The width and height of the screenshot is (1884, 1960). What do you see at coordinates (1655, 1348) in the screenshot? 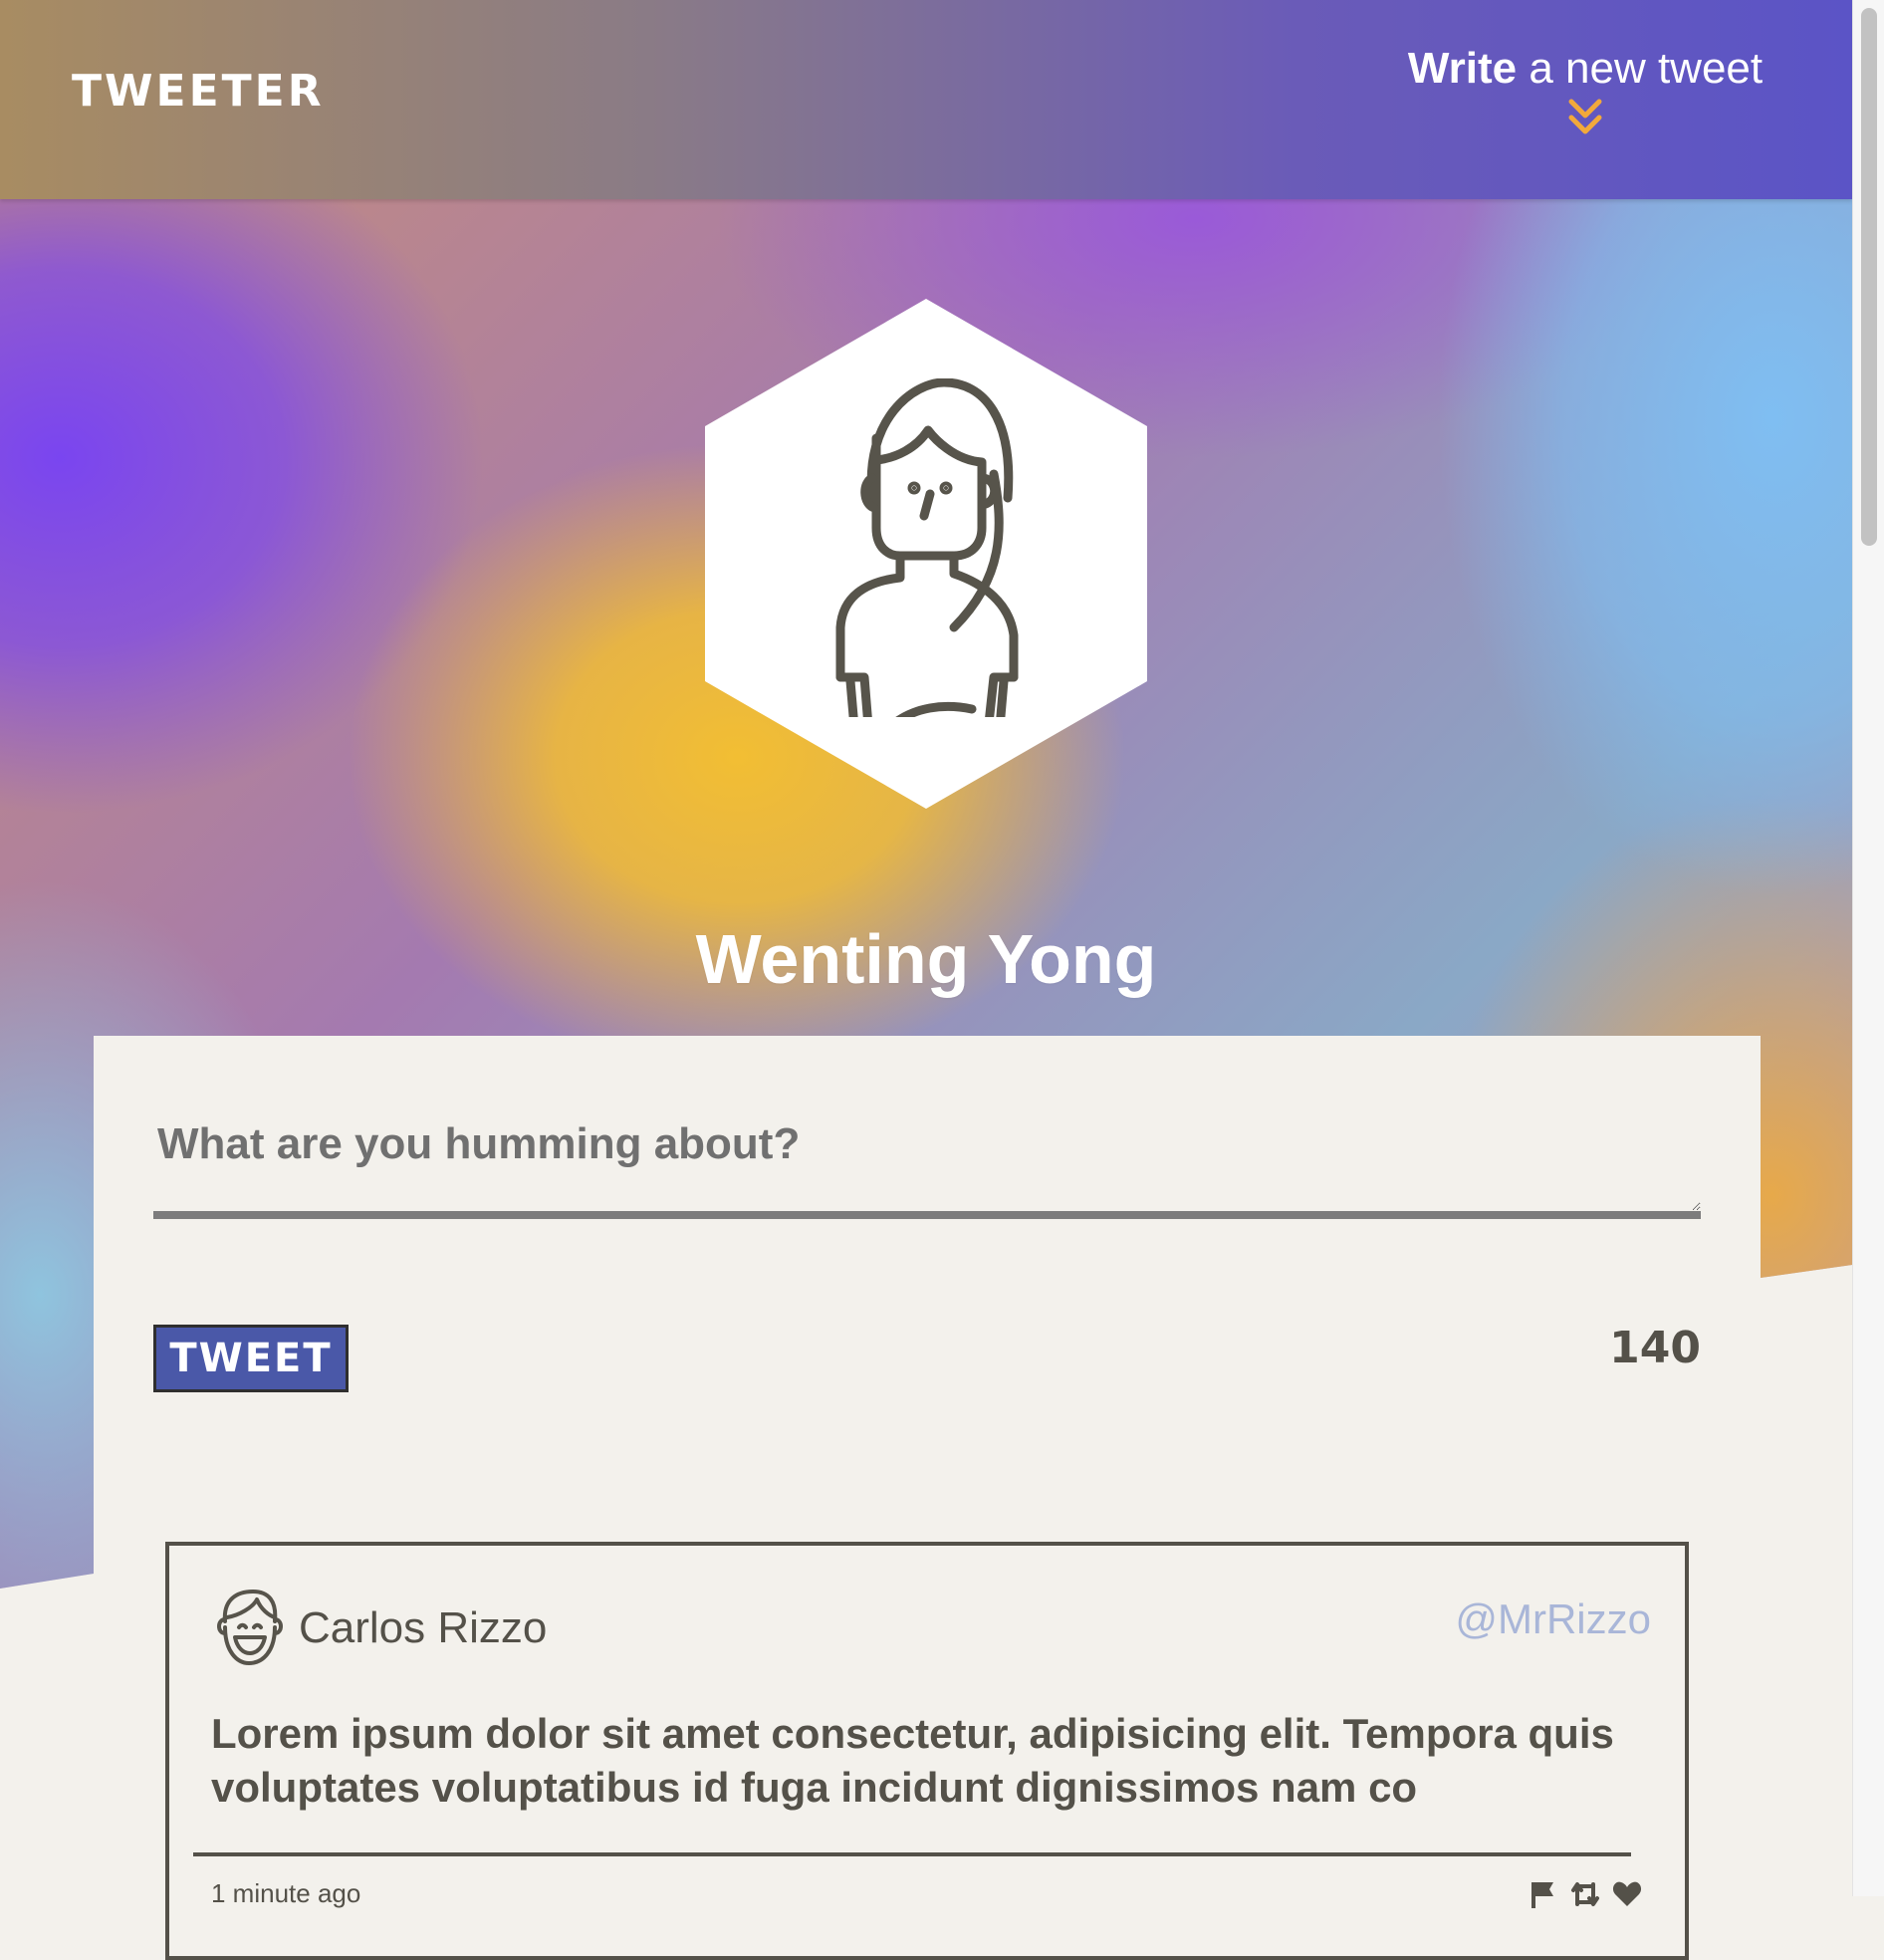
I see `character-counter: 140` at bounding box center [1655, 1348].